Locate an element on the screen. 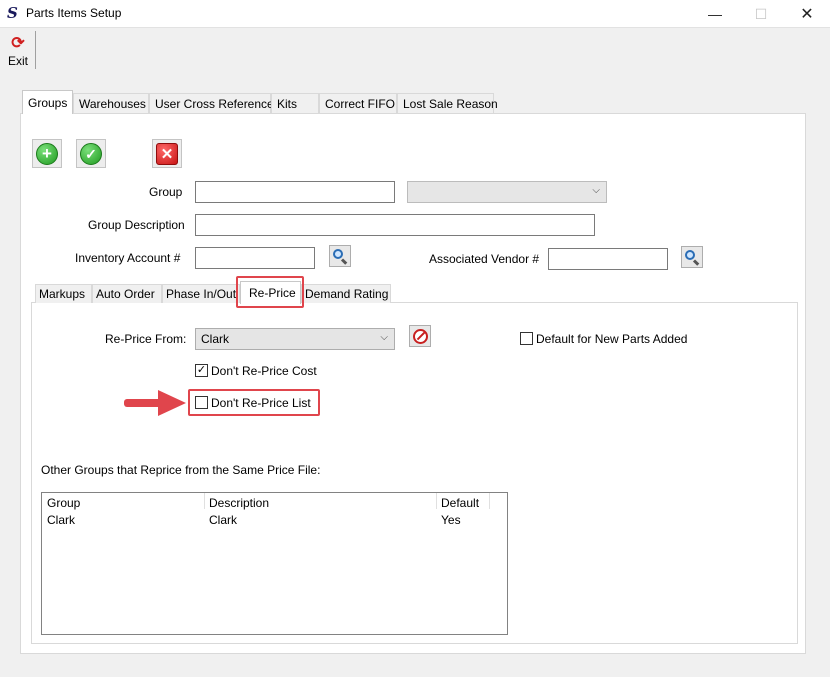 The image size is (830, 677). save-button: ✓ is located at coordinates (91, 153).